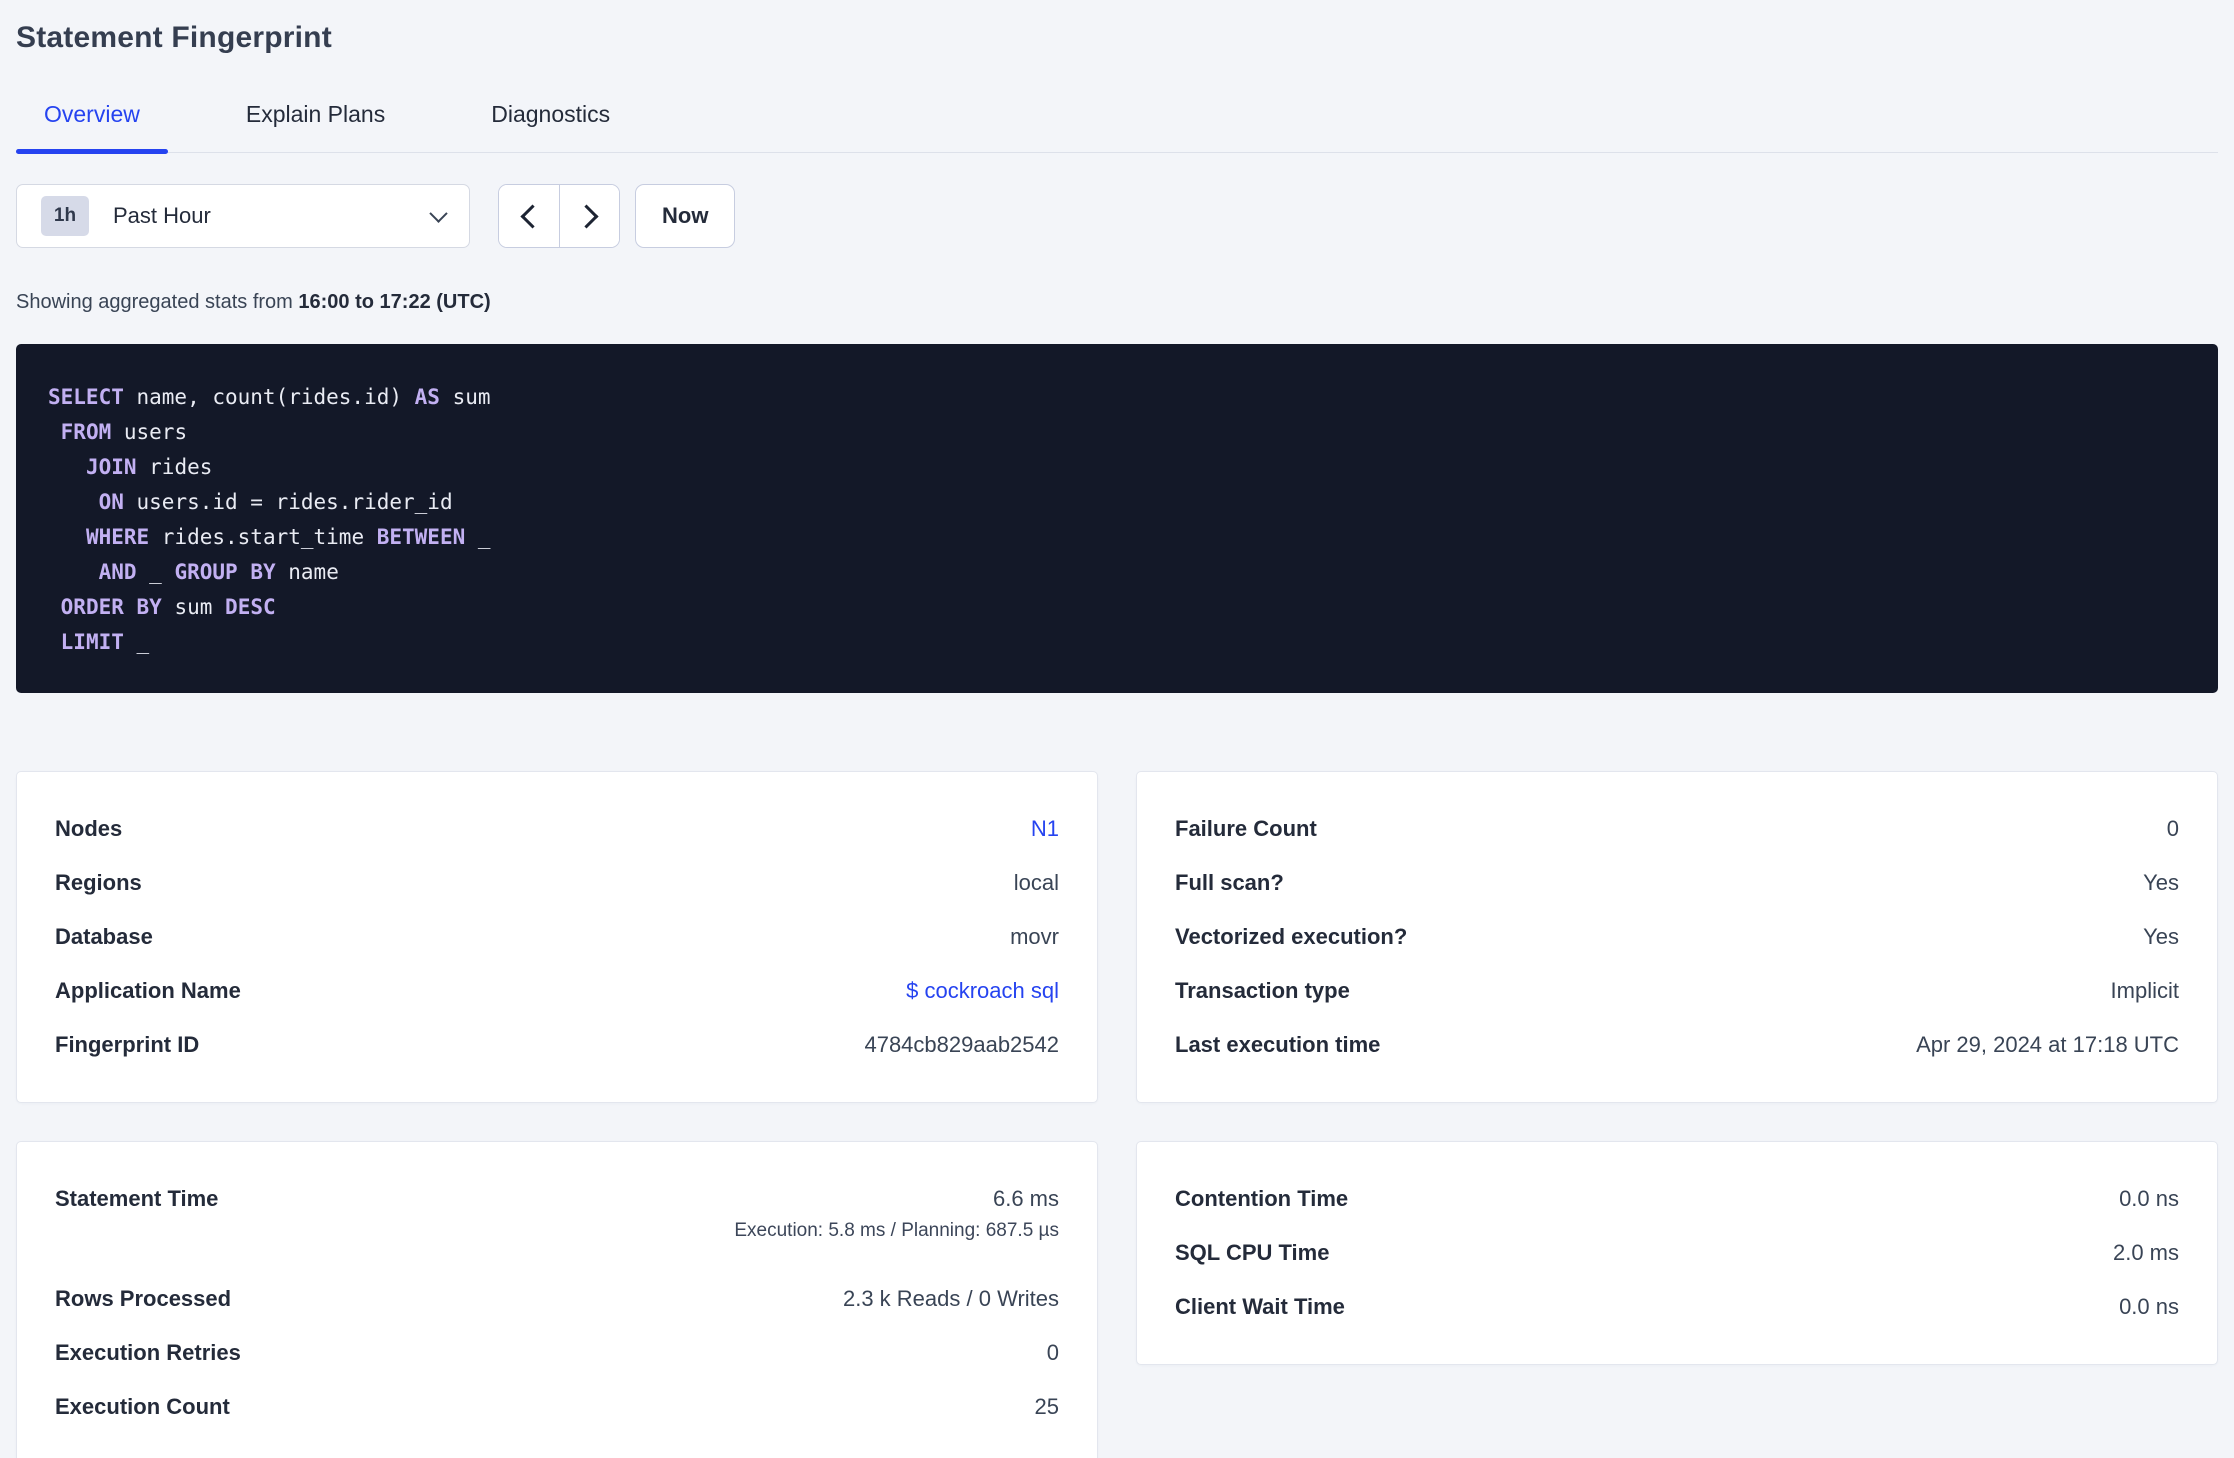 This screenshot has width=2234, height=1458. I want to click on row-fingerprint-id: Fingerprint ID 4784cb829aab2542, so click(557, 1045).